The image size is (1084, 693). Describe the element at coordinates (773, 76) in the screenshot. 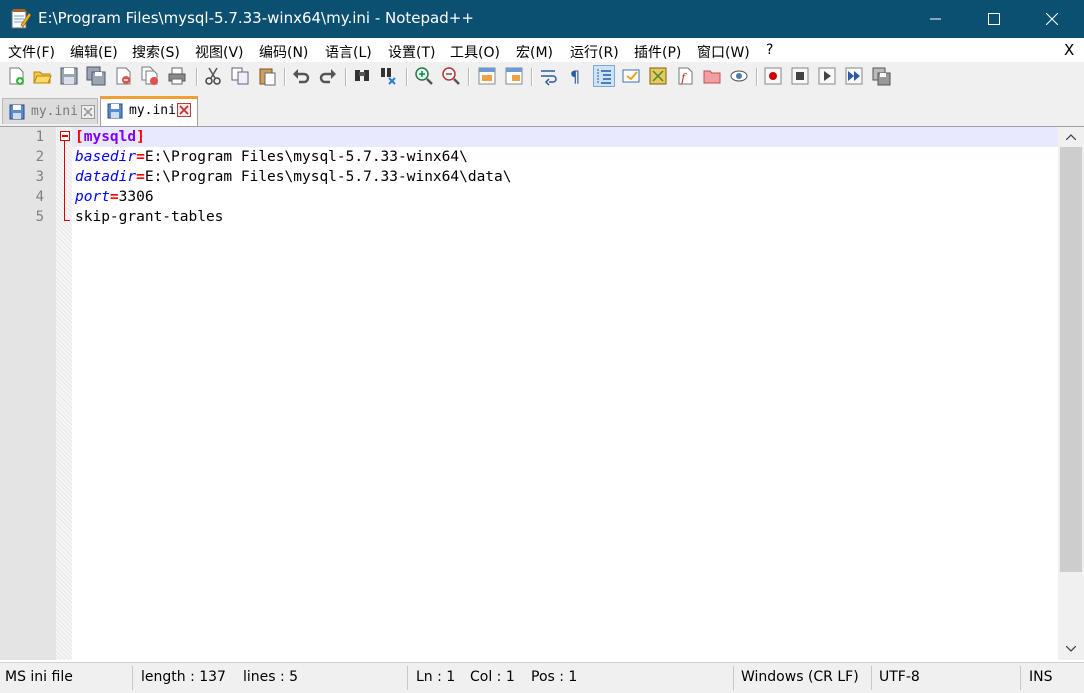

I see `record-macro-icon` at that location.